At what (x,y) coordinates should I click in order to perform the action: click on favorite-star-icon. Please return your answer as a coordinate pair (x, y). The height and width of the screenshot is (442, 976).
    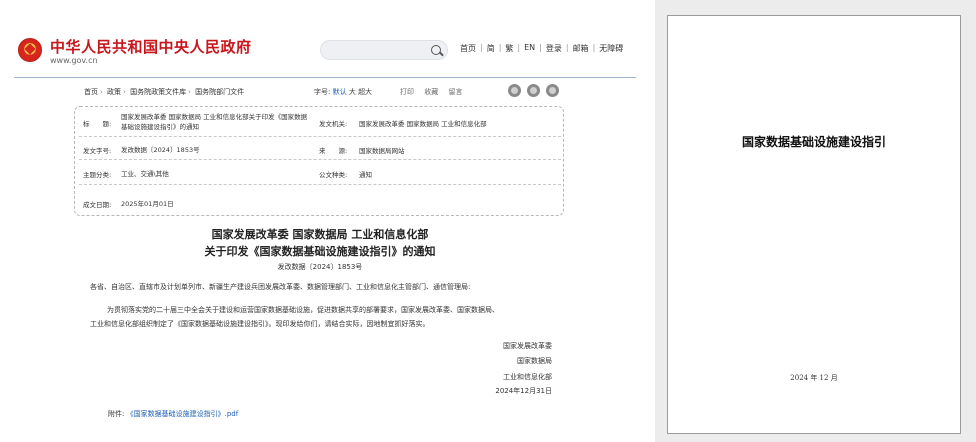
    Looking at the image, I should click on (552, 90).